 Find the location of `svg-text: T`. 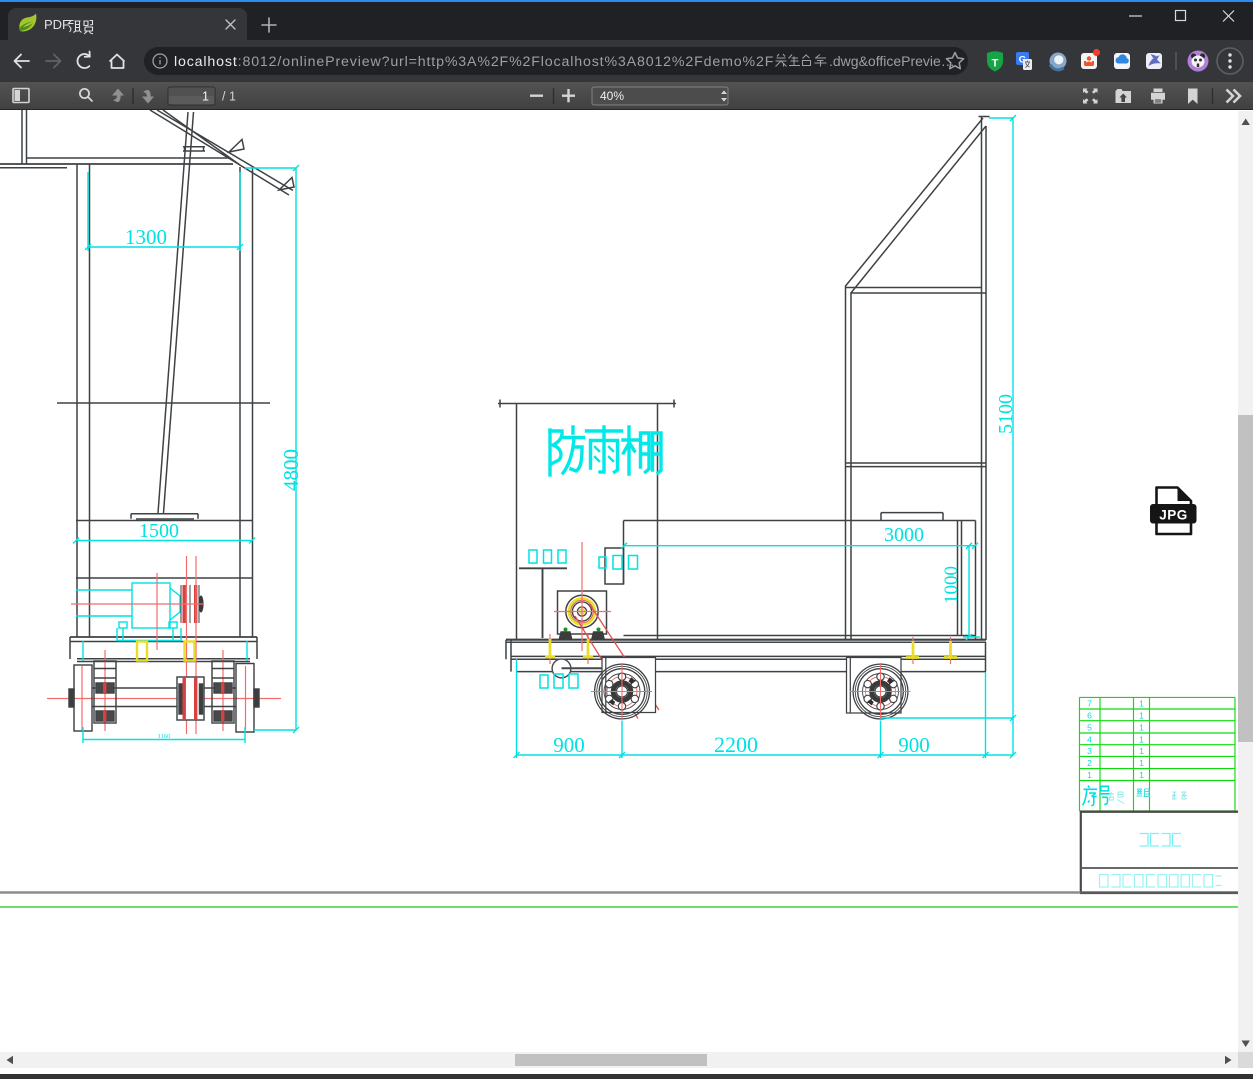

svg-text: T is located at coordinates (995, 64).